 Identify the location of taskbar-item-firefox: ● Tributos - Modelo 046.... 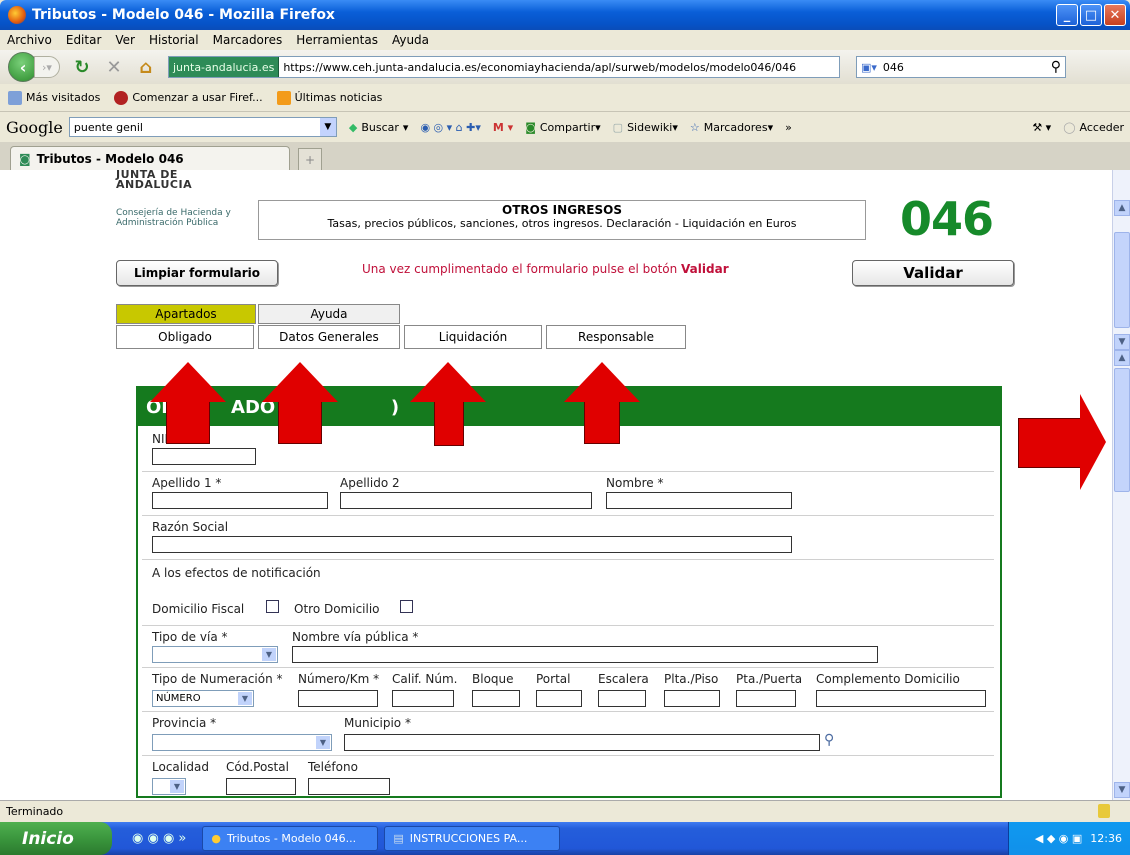
(290, 838).